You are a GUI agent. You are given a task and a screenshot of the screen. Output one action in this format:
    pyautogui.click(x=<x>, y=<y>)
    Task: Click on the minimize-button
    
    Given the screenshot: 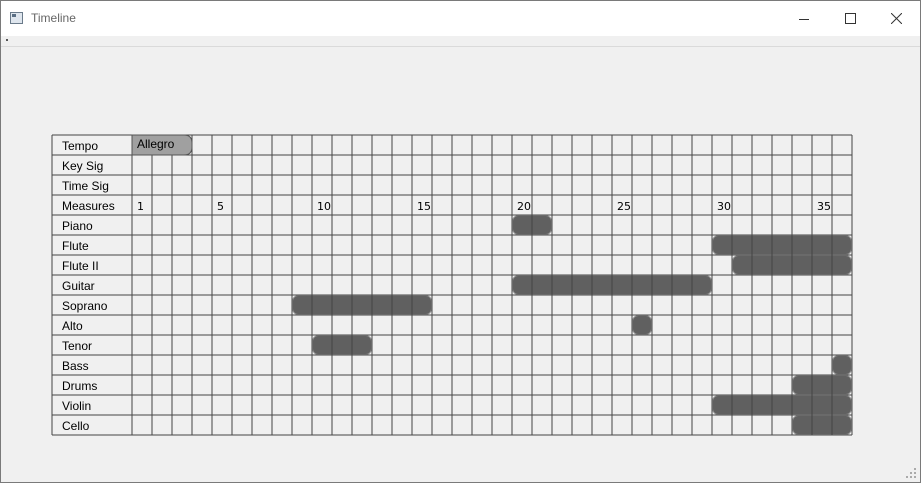 What is the action you would take?
    pyautogui.click(x=804, y=18)
    